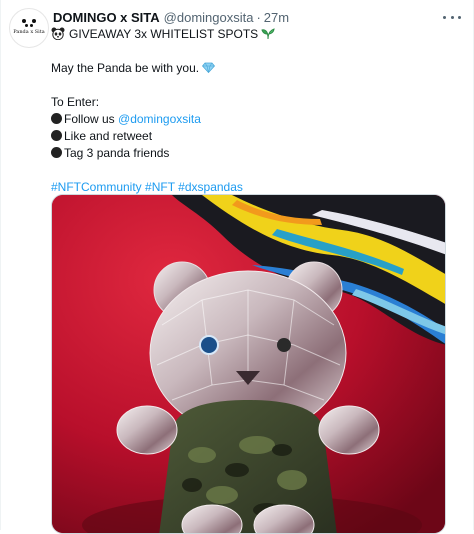 Image resolution: width=474 pixels, height=534 pixels. Describe the element at coordinates (159, 119) in the screenshot. I see `mention-link: @domingoxsita` at that location.